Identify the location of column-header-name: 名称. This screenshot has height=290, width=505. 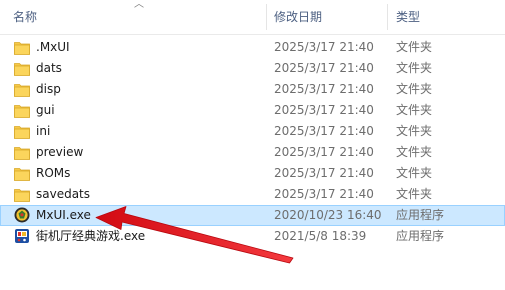
(138, 17).